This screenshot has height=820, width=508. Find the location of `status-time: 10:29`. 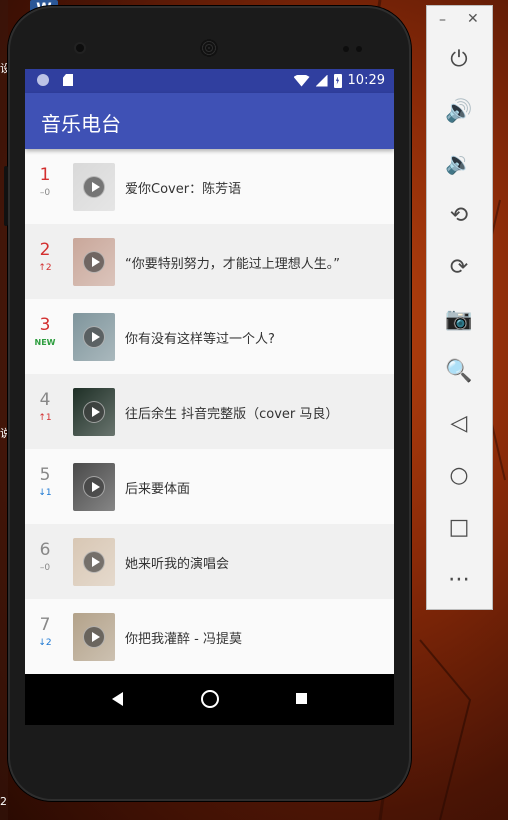

status-time: 10:29 is located at coordinates (366, 80).